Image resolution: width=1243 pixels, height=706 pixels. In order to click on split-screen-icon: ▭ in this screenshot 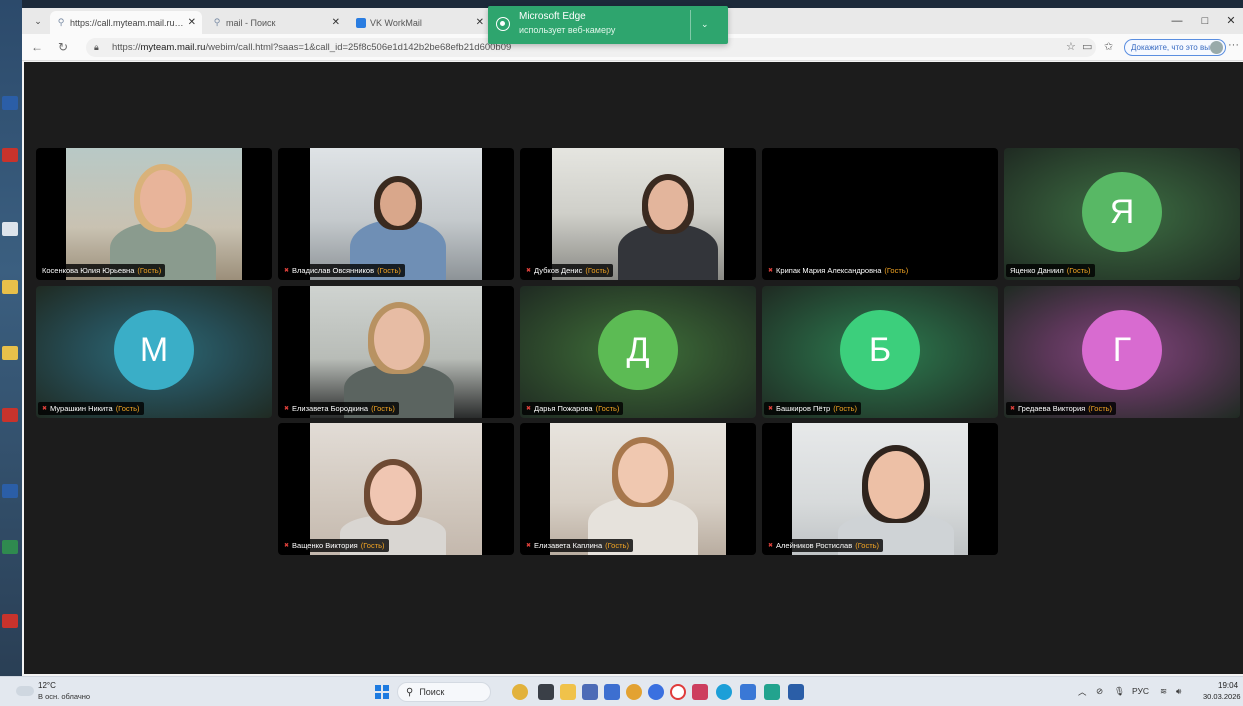, I will do `click(1087, 46)`.